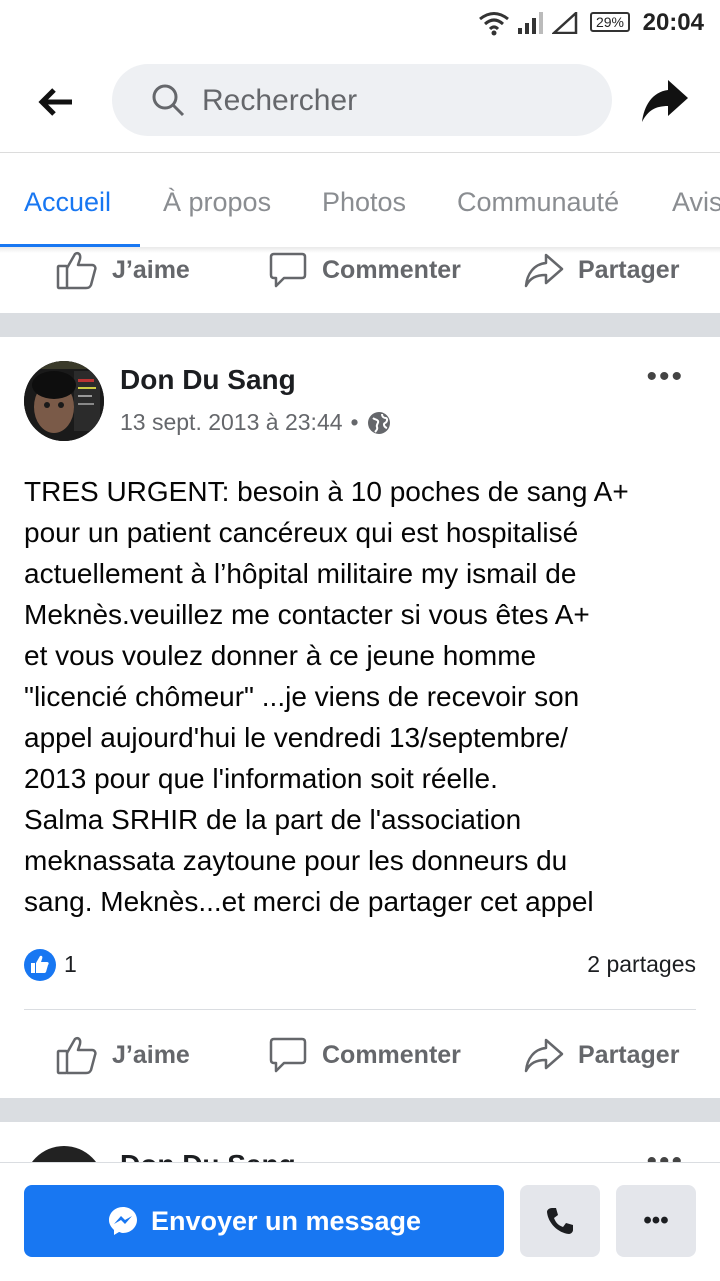  I want to click on stats-divider, so click(360, 1009).